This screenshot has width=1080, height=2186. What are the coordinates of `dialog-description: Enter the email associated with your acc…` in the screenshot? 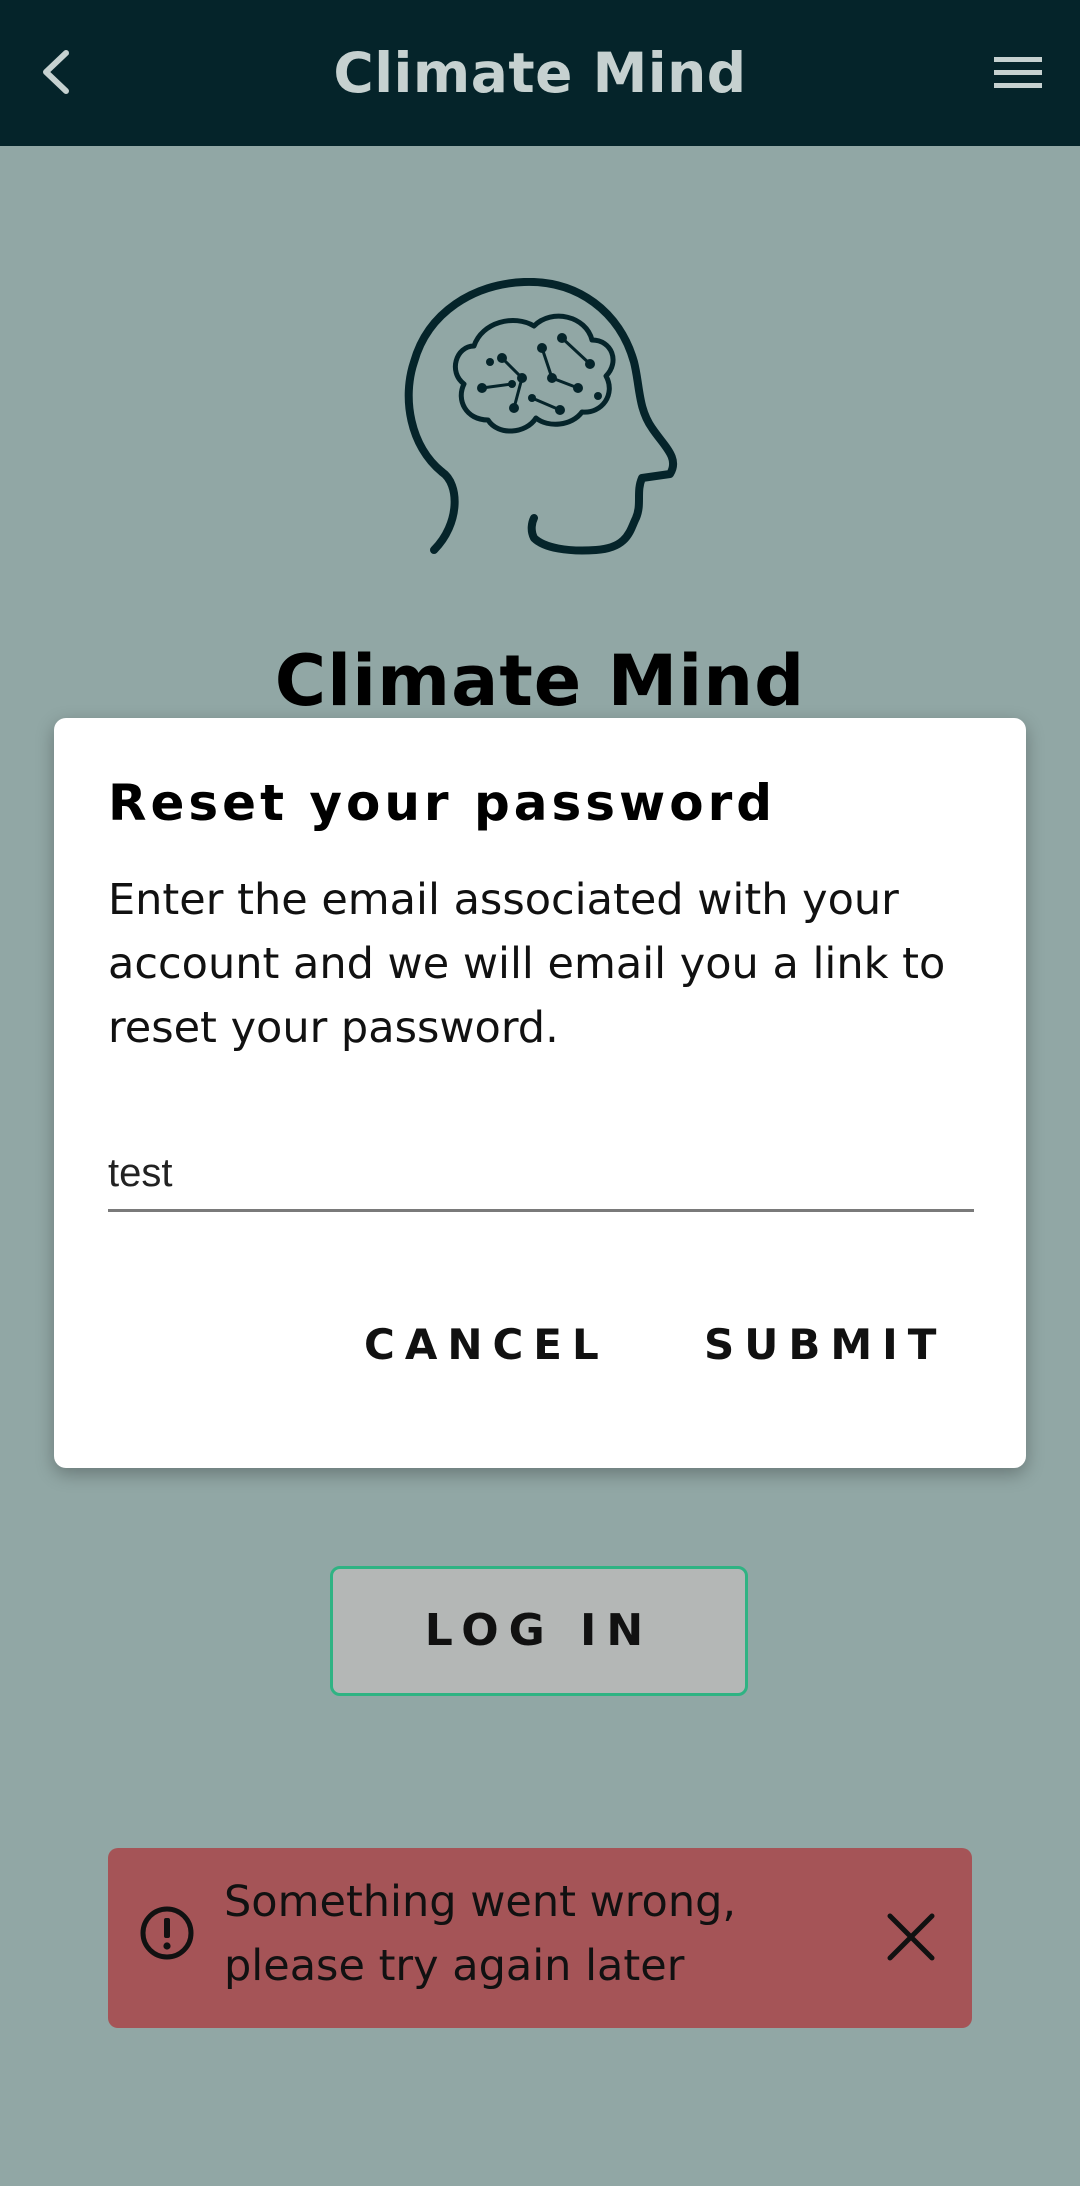 It's located at (527, 964).